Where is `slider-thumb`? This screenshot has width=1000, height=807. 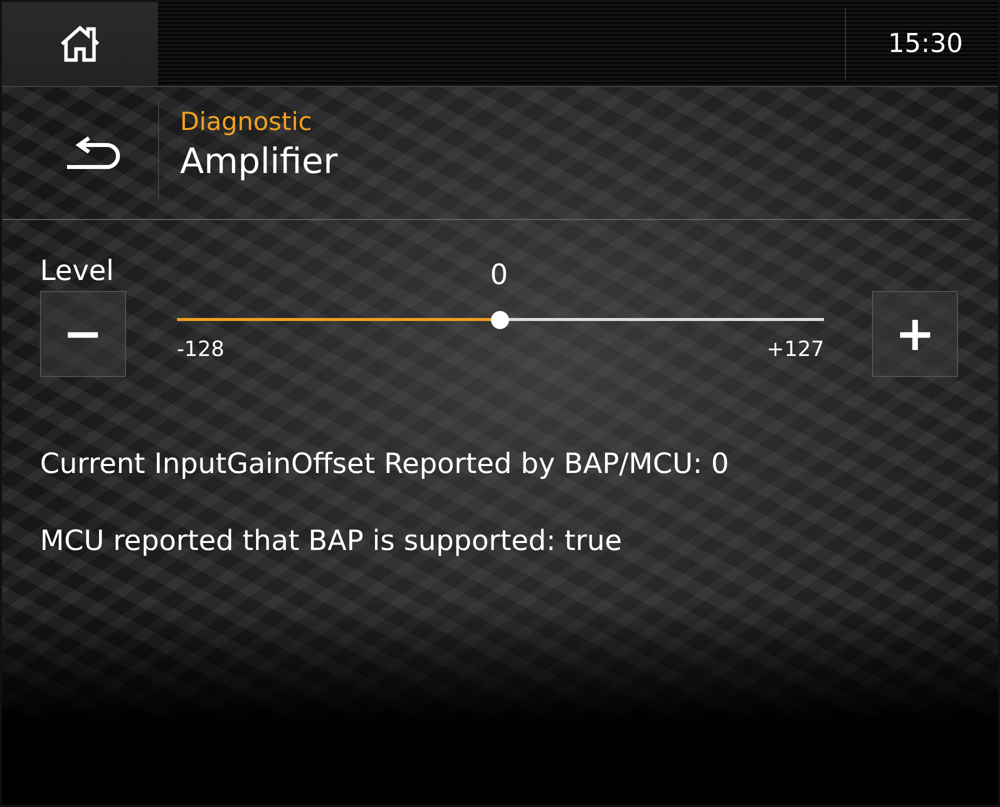 slider-thumb is located at coordinates (500, 319).